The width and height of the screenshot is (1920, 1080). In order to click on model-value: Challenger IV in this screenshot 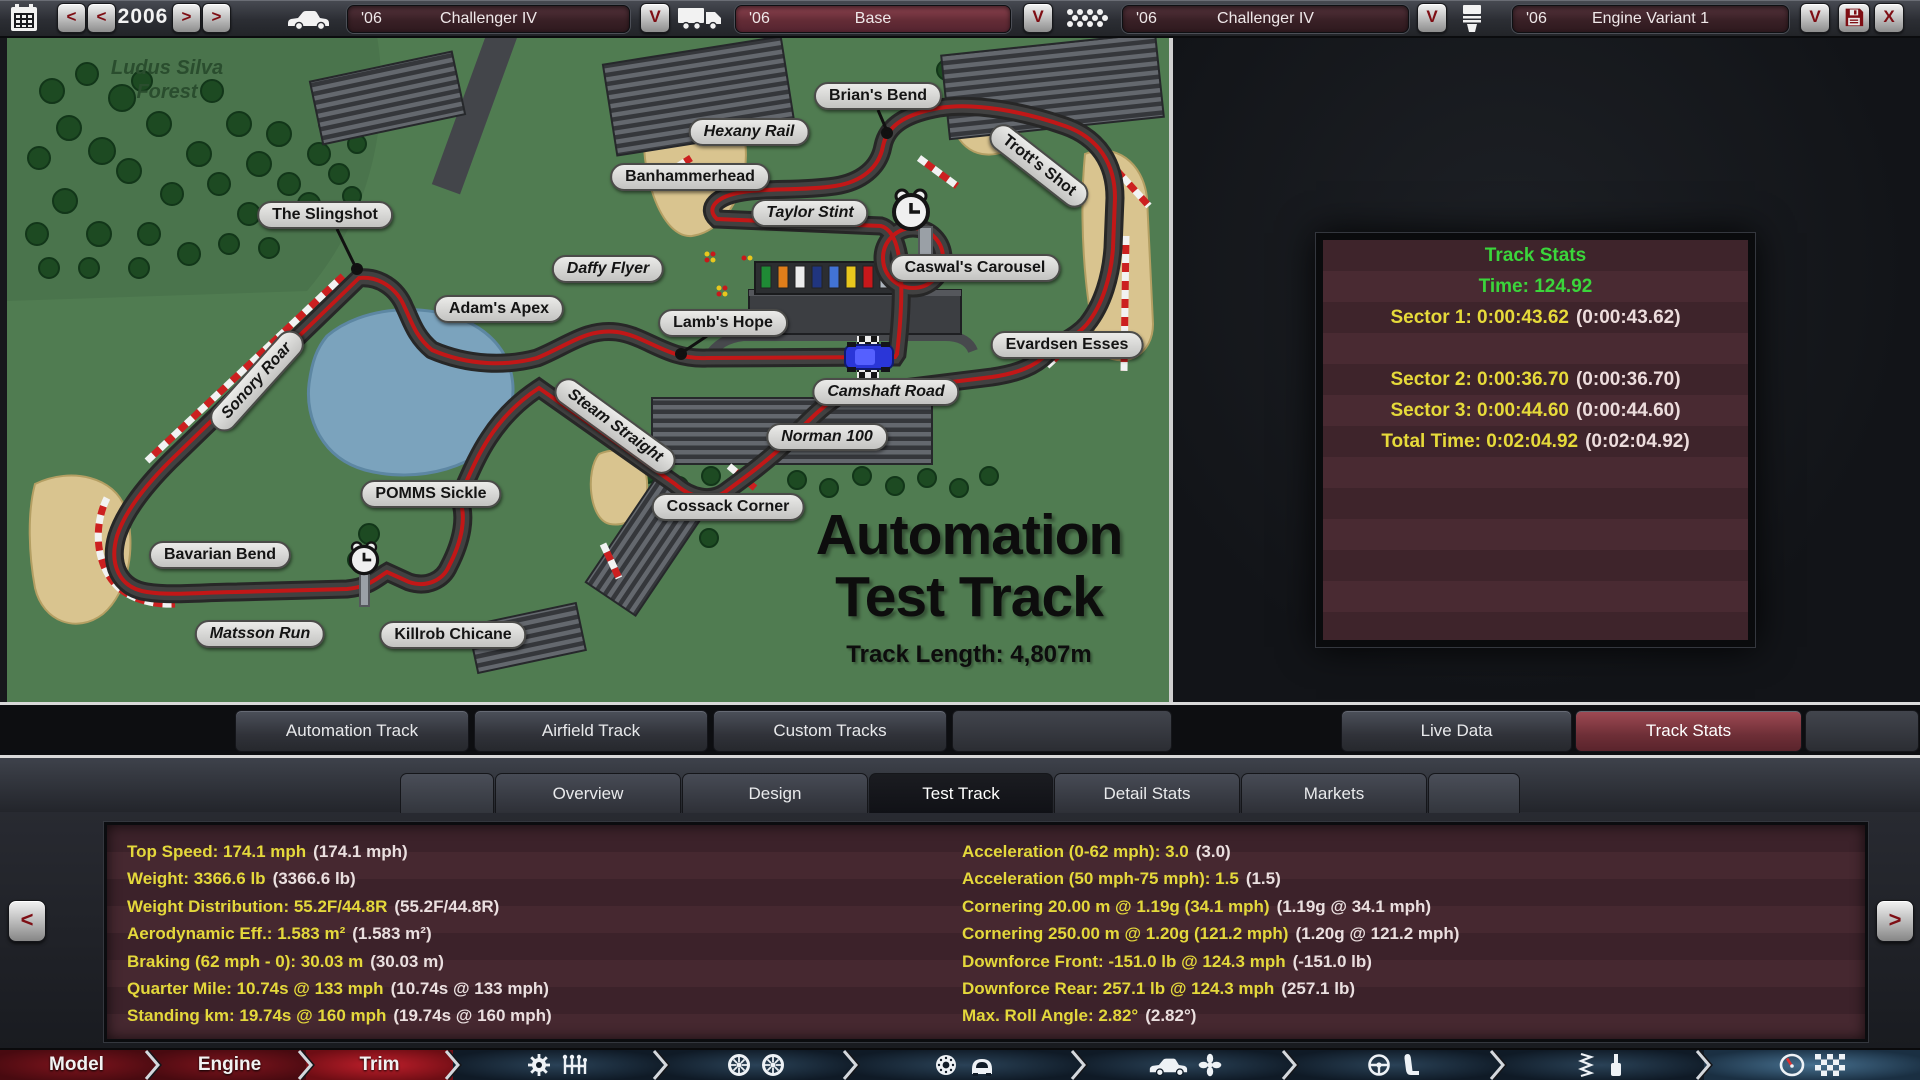, I will do `click(488, 18)`.